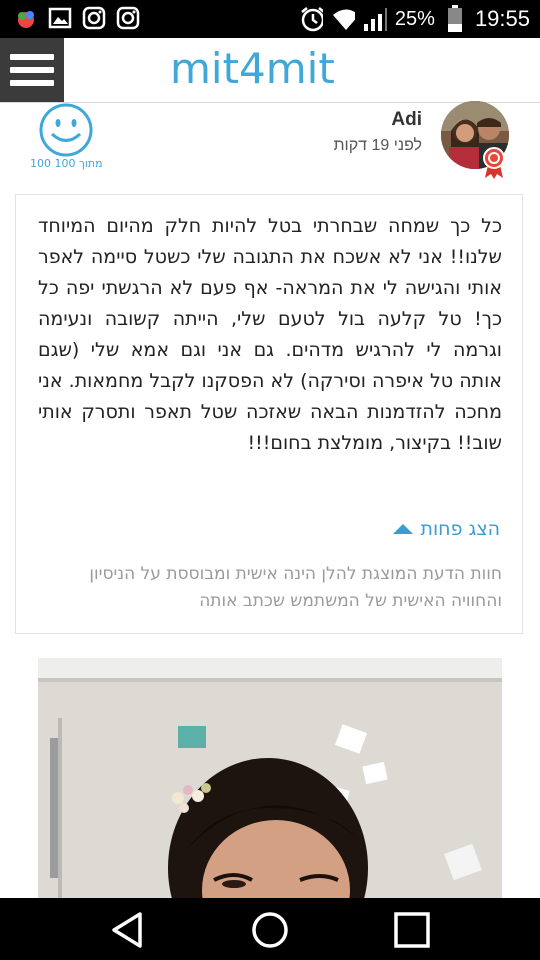  What do you see at coordinates (402, 529) in the screenshot?
I see `caret-up-icon` at bounding box center [402, 529].